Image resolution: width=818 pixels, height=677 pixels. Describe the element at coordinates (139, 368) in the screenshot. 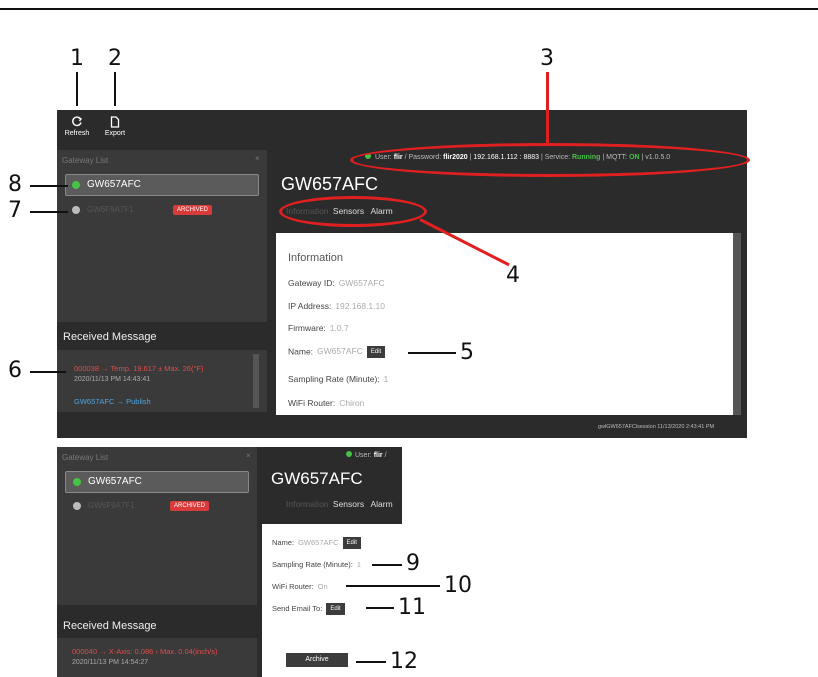

I see `message-text: 000038 → Temp. 19.617 ± Max. 26(°F)` at that location.